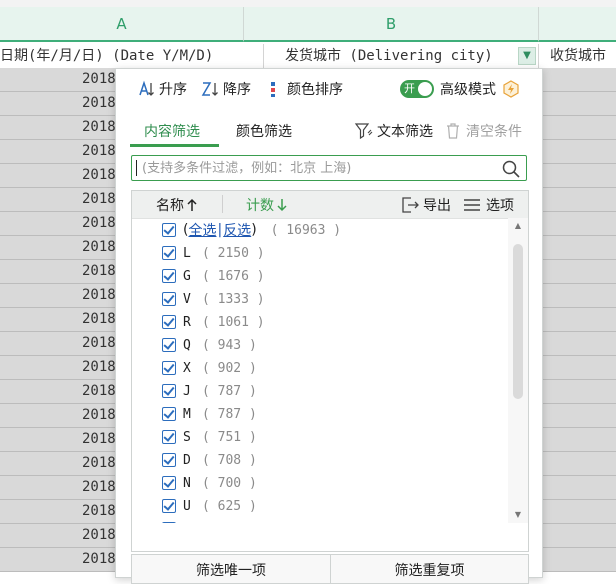 Image resolution: width=616 pixels, height=584 pixels. I want to click on options-button: 选项, so click(488, 205).